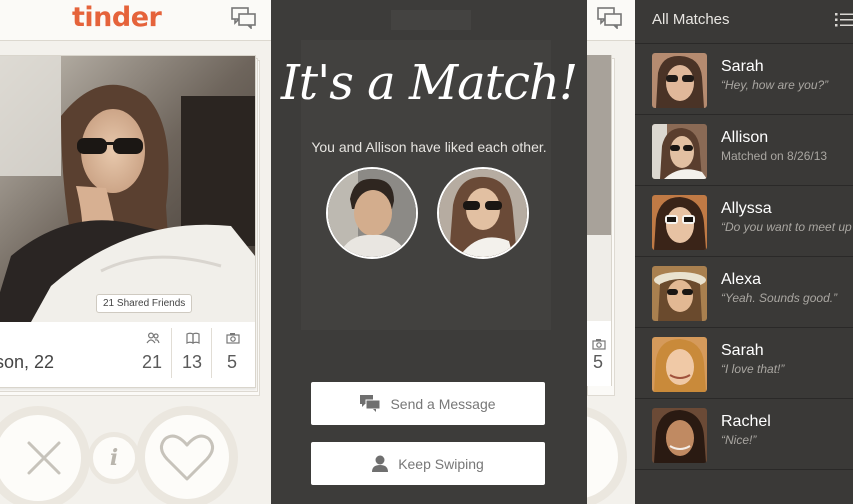 The width and height of the screenshot is (853, 504). I want to click on match-message: “I love that!”, so click(753, 369).